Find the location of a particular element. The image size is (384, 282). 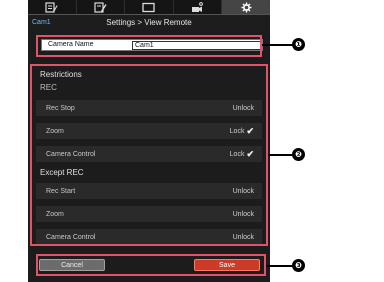

callout-marker-1: ❶ is located at coordinates (298, 44).